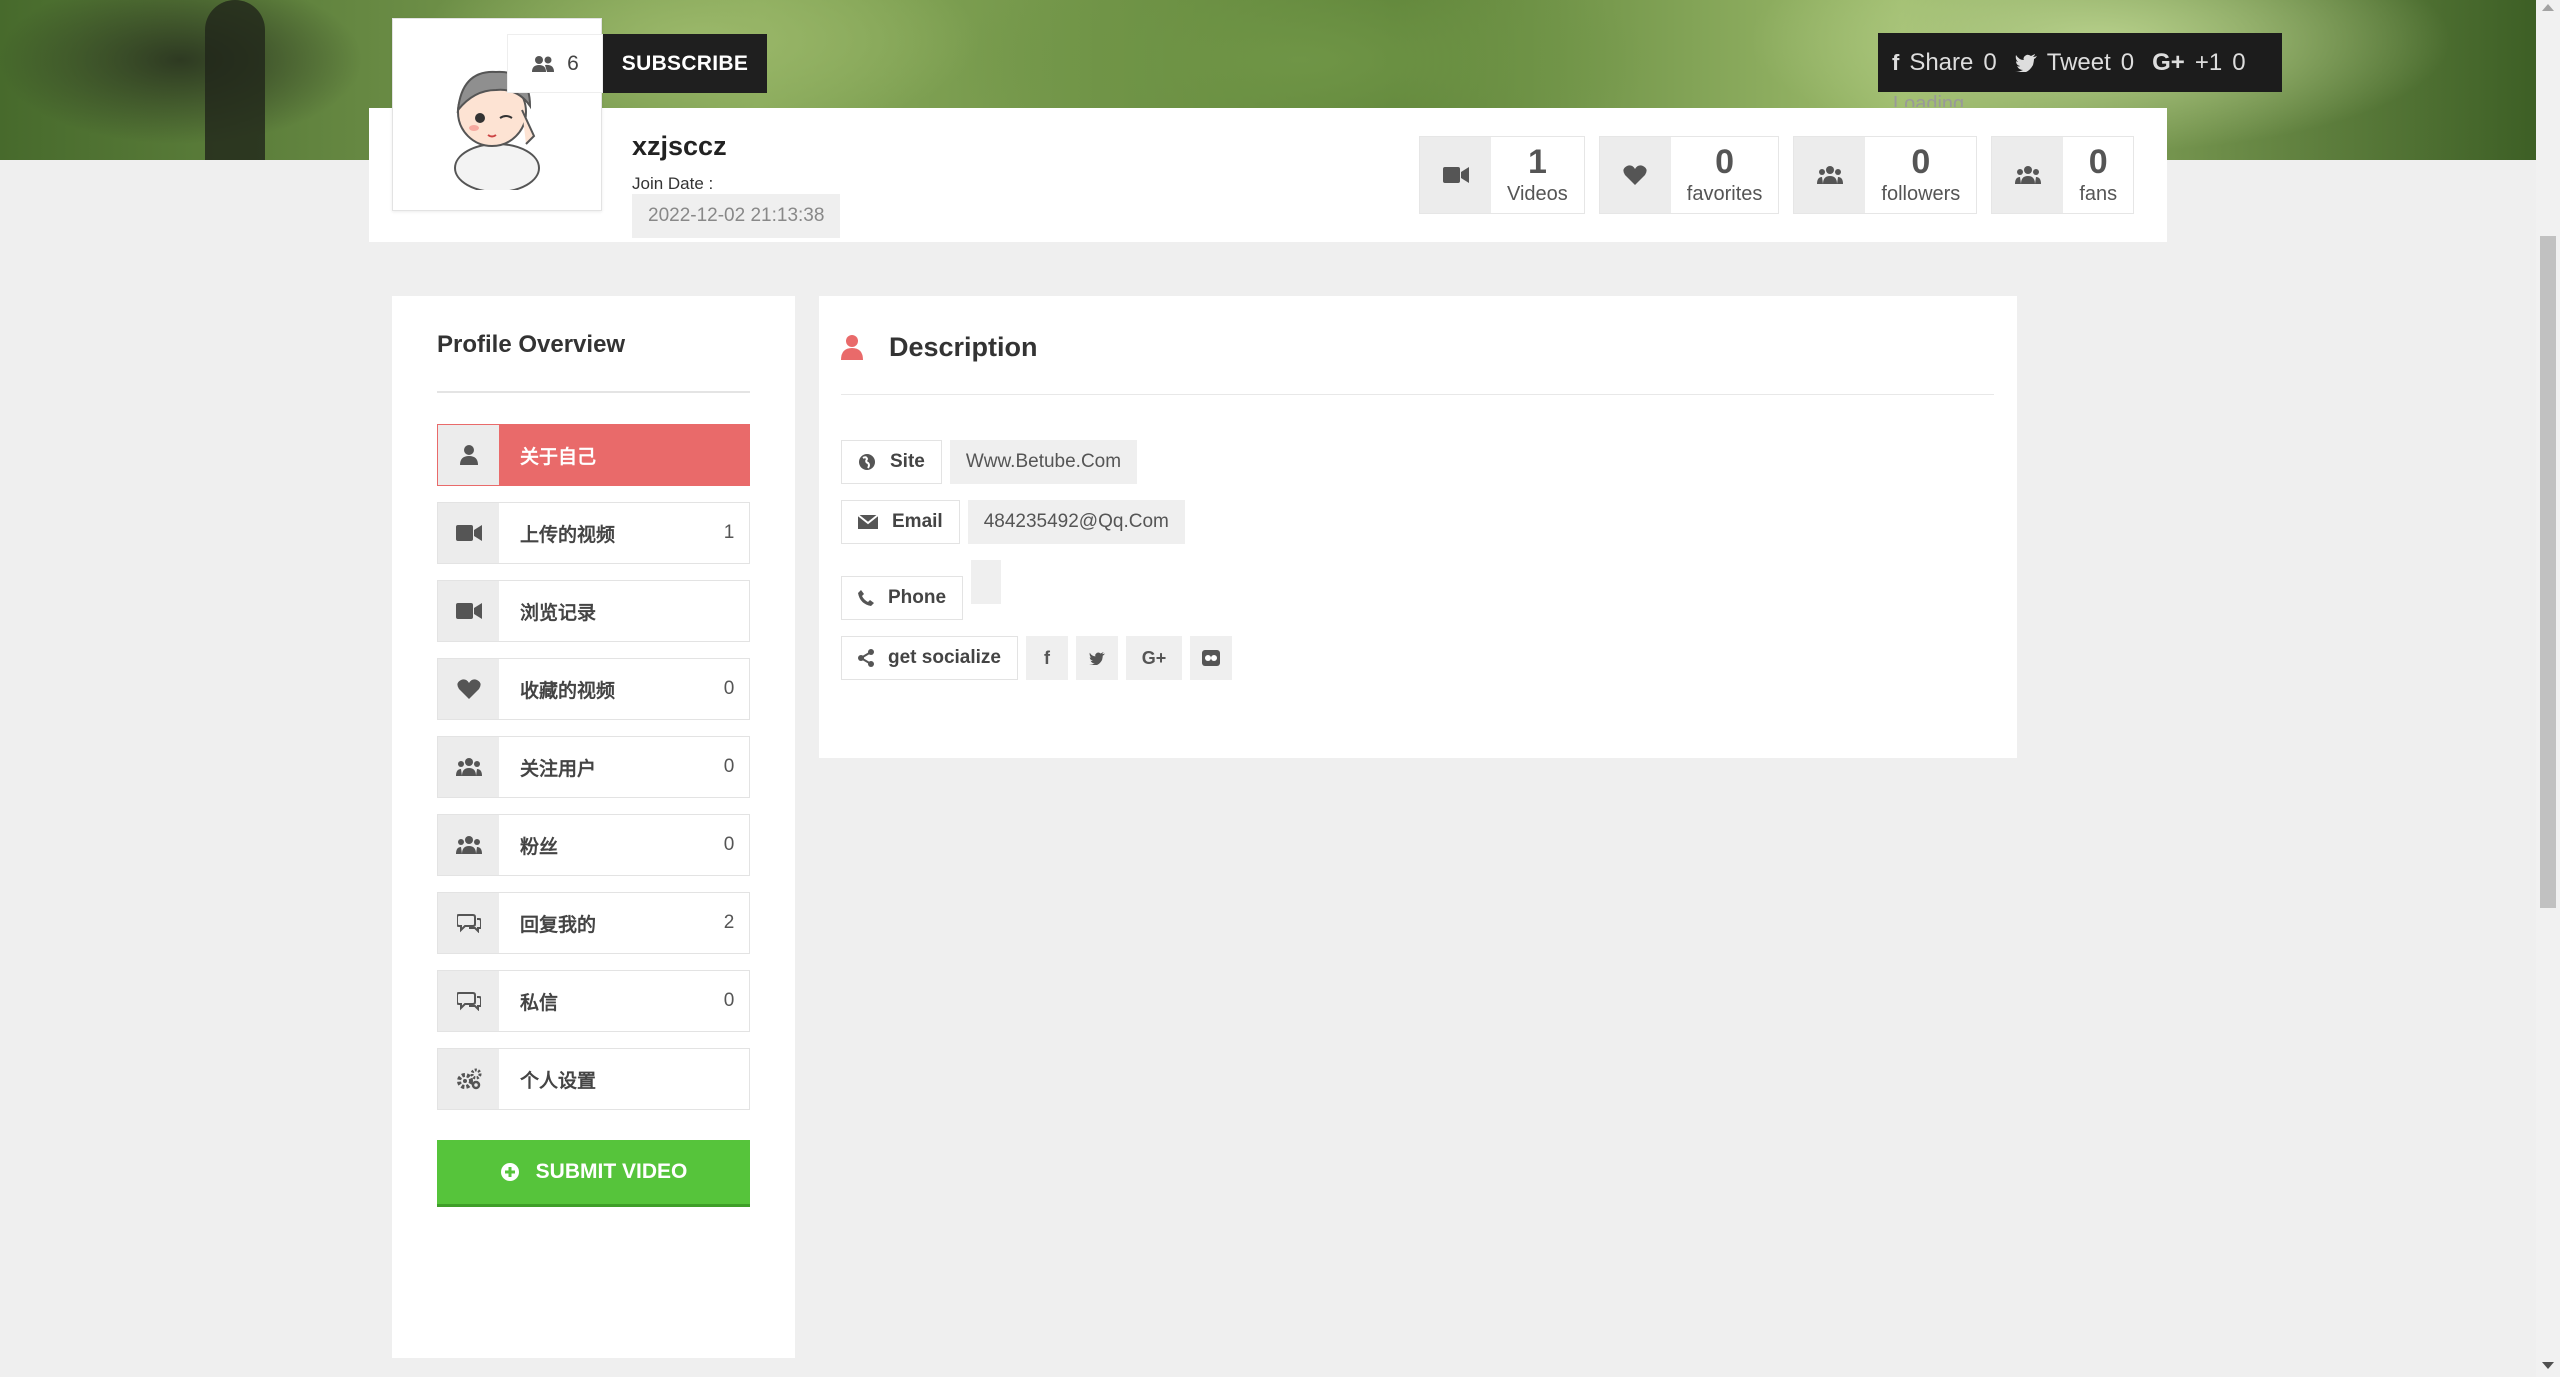 The height and width of the screenshot is (1377, 2560). Describe the element at coordinates (866, 658) in the screenshot. I see `share-icon` at that location.